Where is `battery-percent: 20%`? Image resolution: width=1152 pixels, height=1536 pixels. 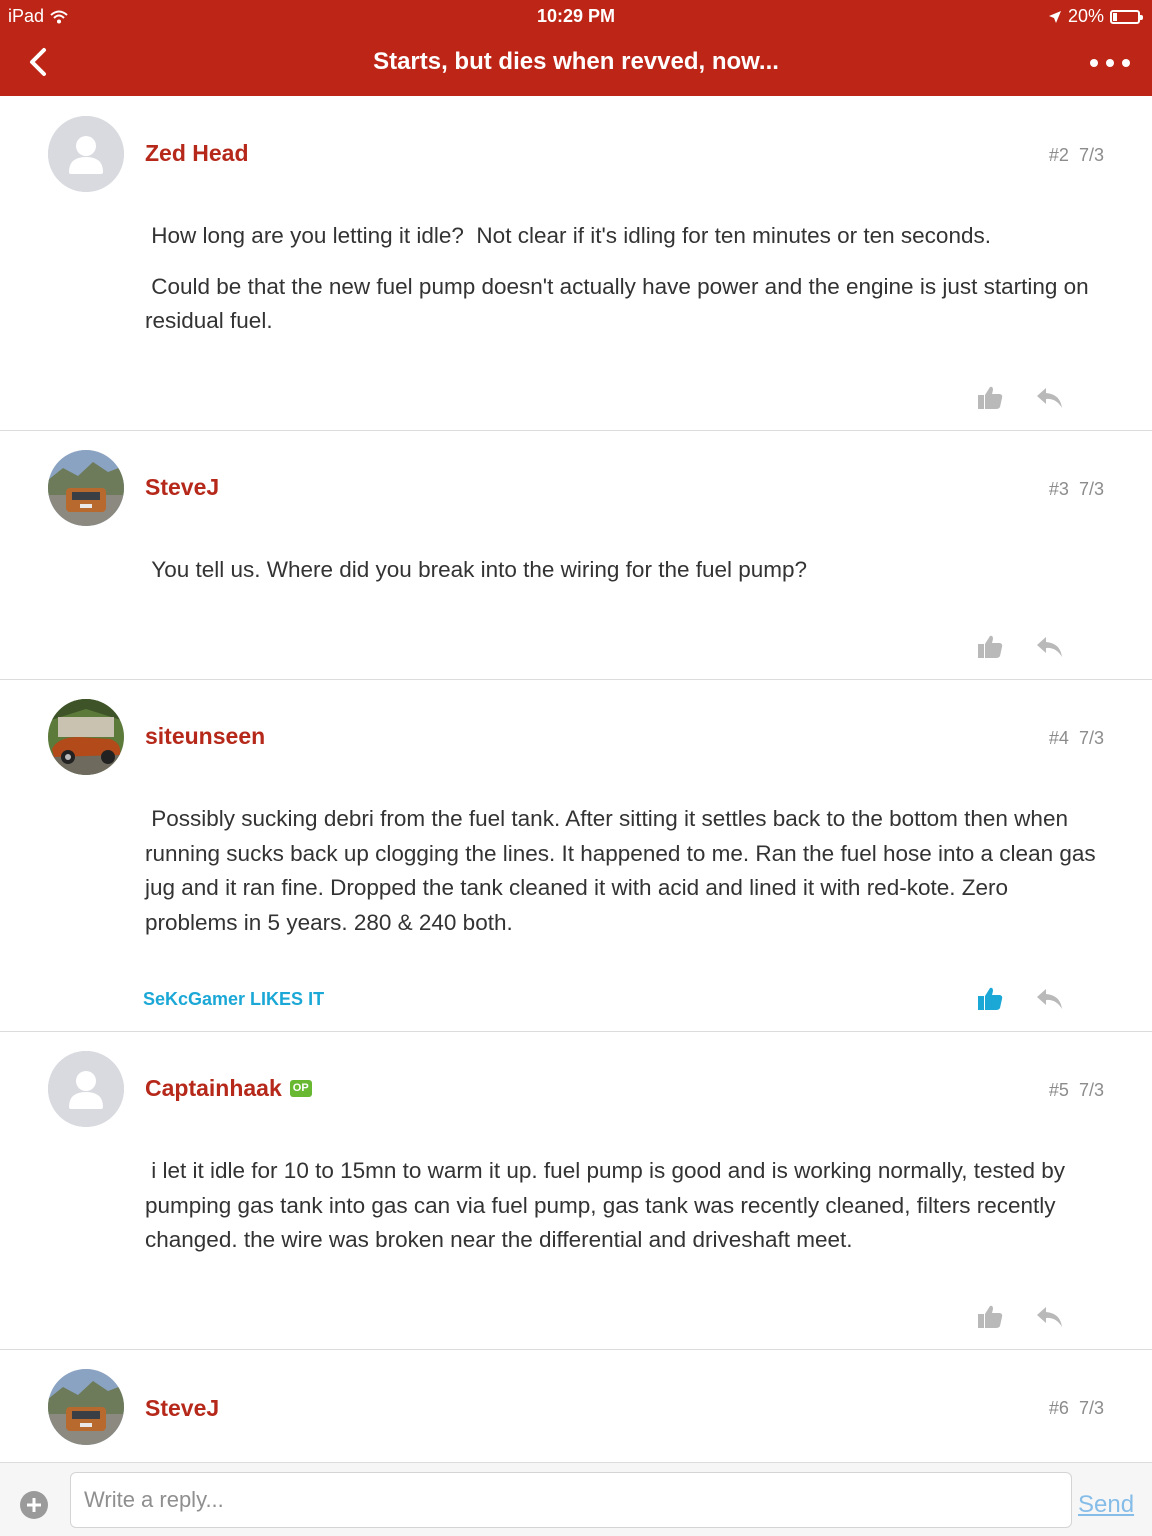 battery-percent: 20% is located at coordinates (1085, 16).